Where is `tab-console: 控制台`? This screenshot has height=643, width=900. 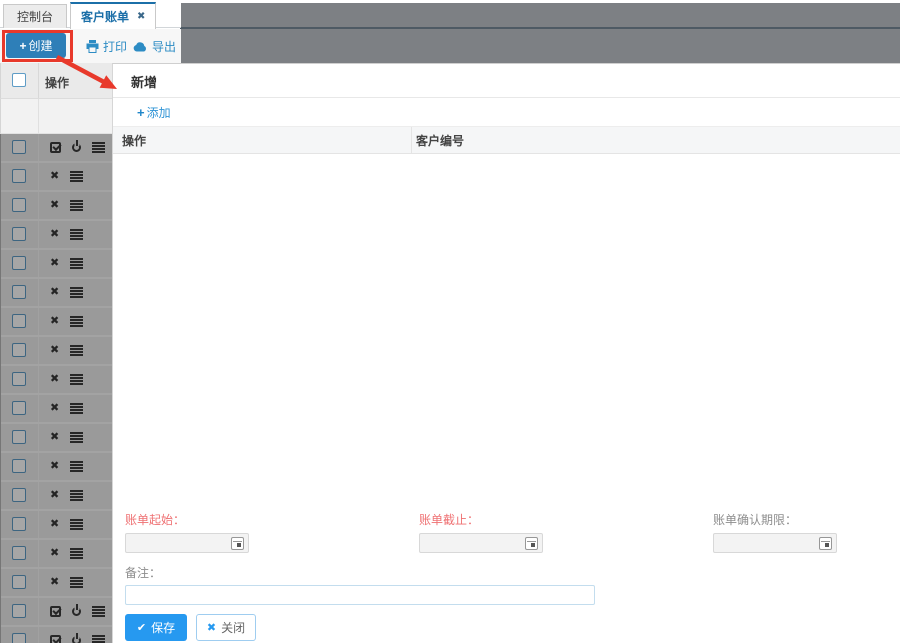
tab-console: 控制台 is located at coordinates (35, 16).